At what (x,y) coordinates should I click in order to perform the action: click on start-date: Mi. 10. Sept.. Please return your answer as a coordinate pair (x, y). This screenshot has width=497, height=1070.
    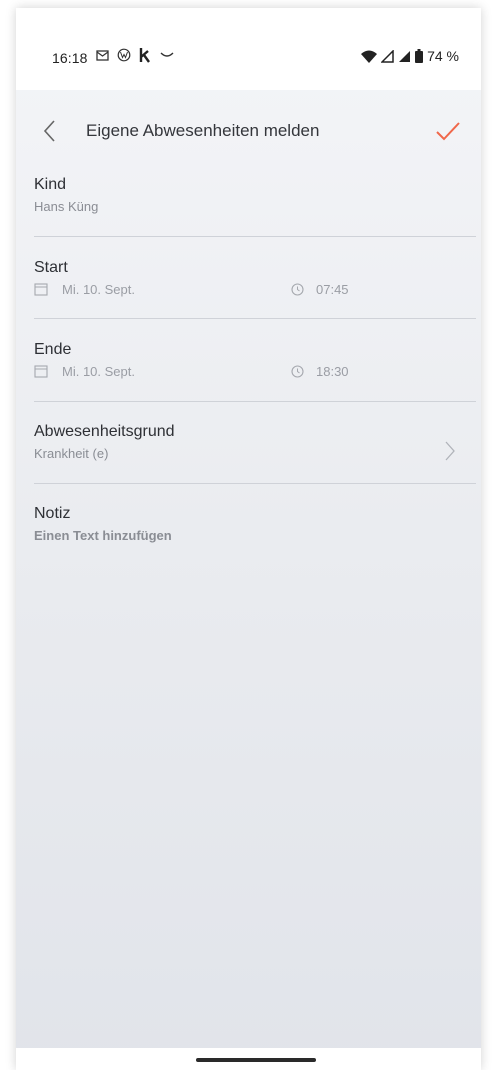
    Looking at the image, I should click on (98, 289).